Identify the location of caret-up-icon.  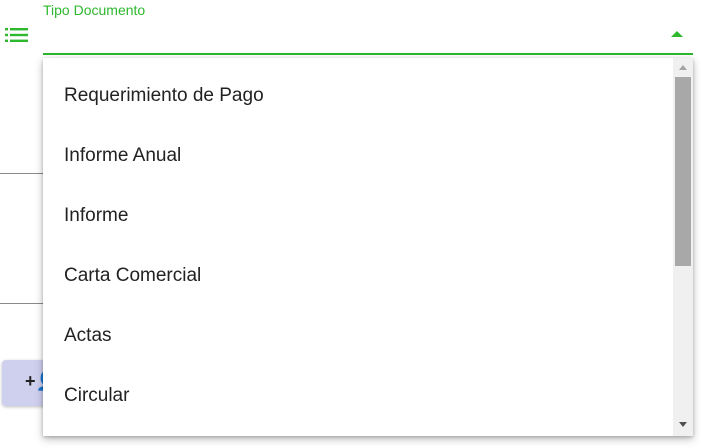
(677, 34).